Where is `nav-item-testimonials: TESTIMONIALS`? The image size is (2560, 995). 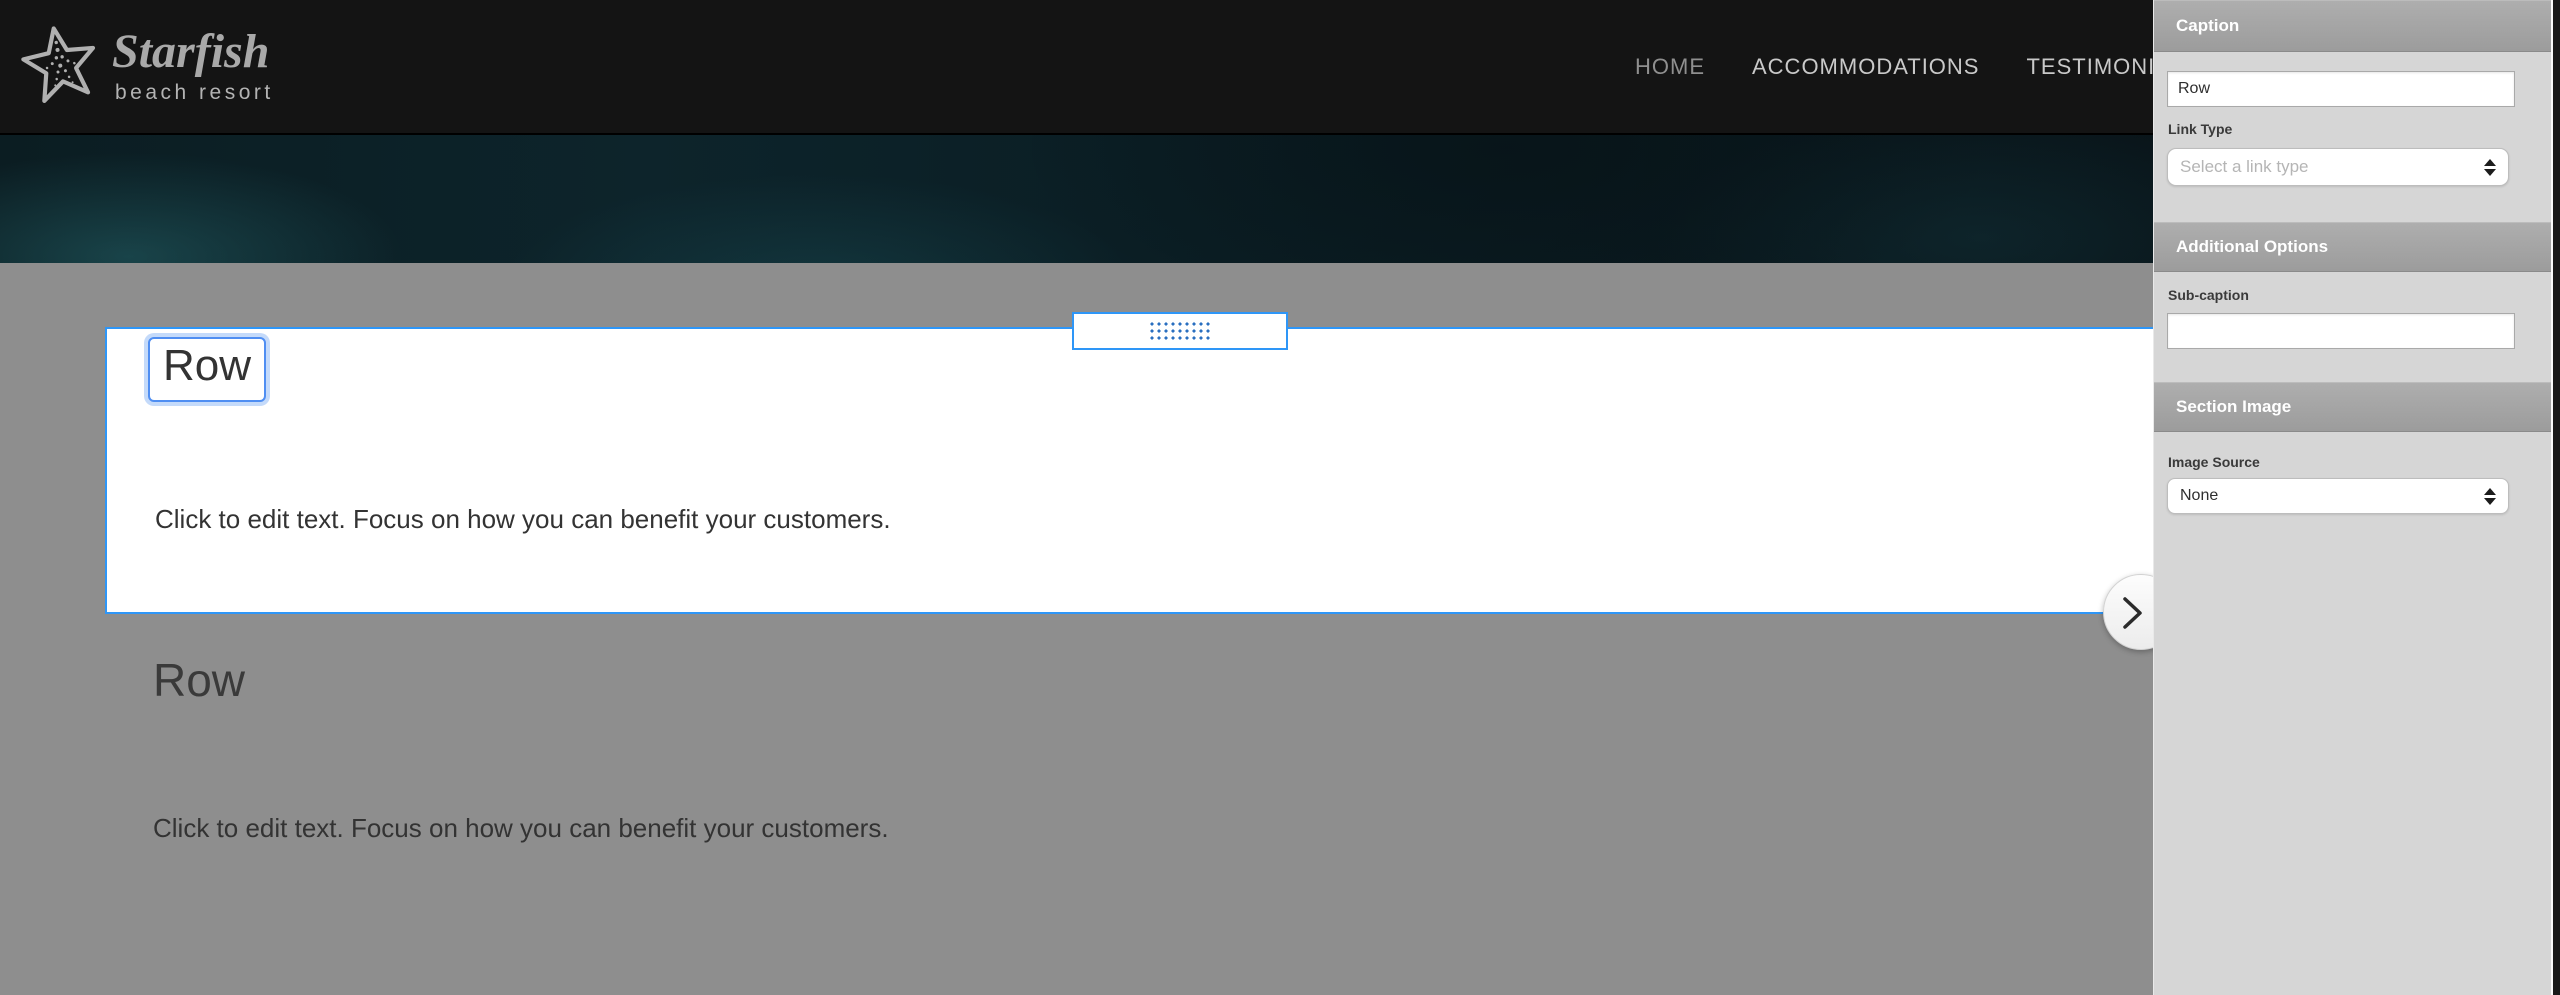
nav-item-testimonials: TESTIMONIALS is located at coordinates (2089, 67).